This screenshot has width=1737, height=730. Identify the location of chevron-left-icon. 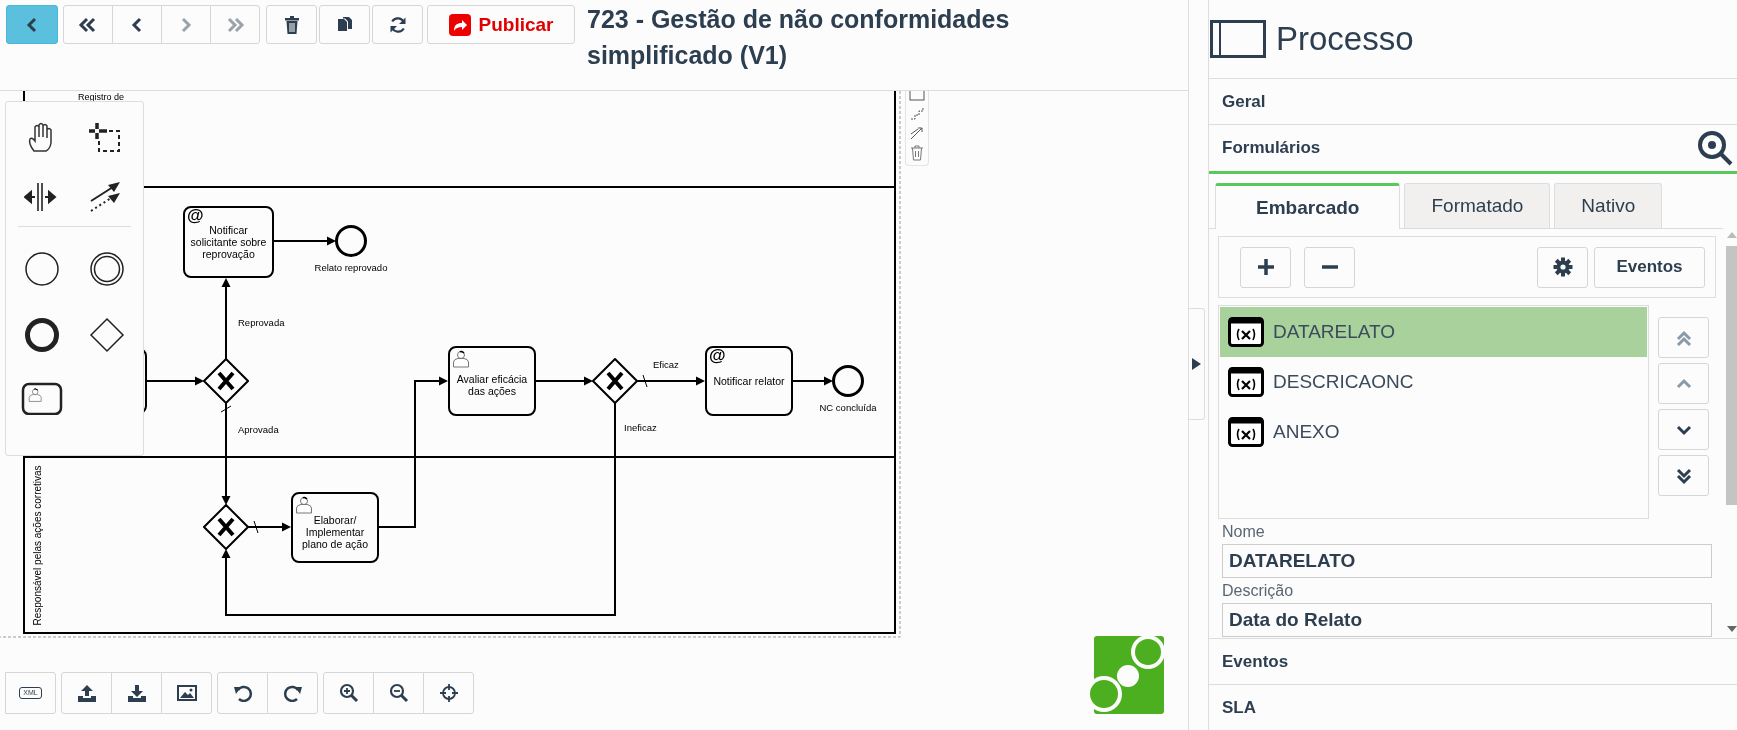
(137, 24).